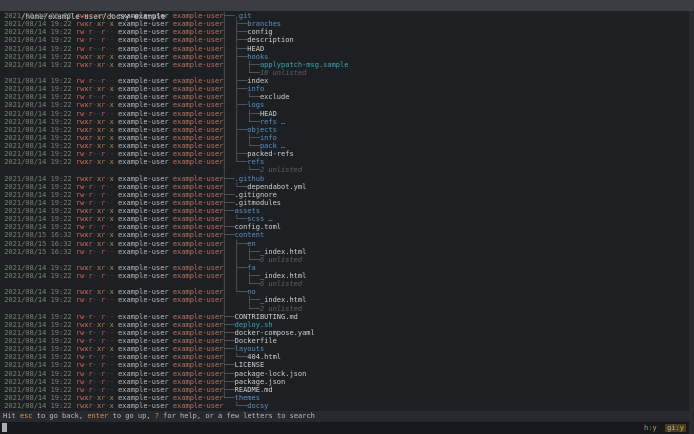 This screenshot has height=434, width=694. I want to click on file-name: .gitignore, so click(255, 194).